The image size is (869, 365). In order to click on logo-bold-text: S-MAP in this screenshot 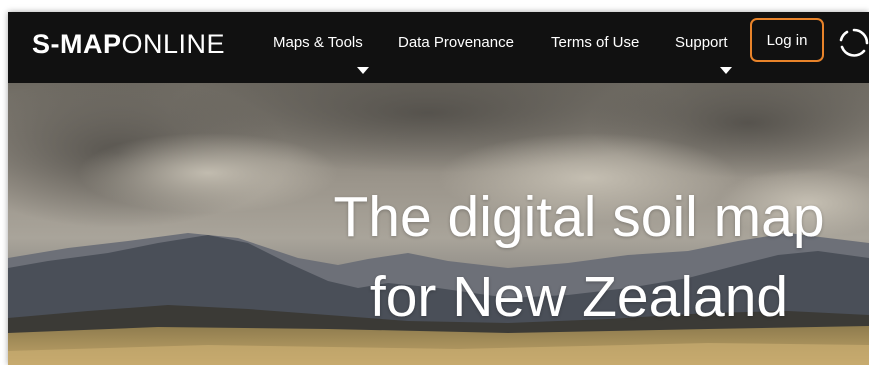, I will do `click(77, 44)`.